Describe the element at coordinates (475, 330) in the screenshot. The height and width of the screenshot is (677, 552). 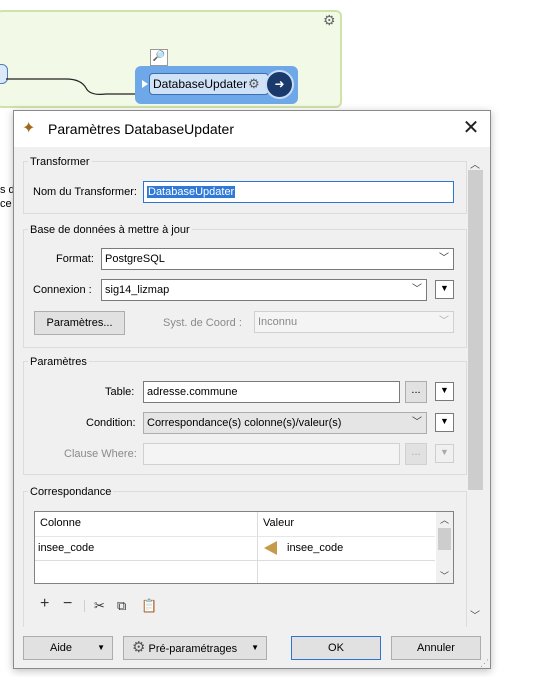
I see `dialog-scrollbar-thumb` at that location.